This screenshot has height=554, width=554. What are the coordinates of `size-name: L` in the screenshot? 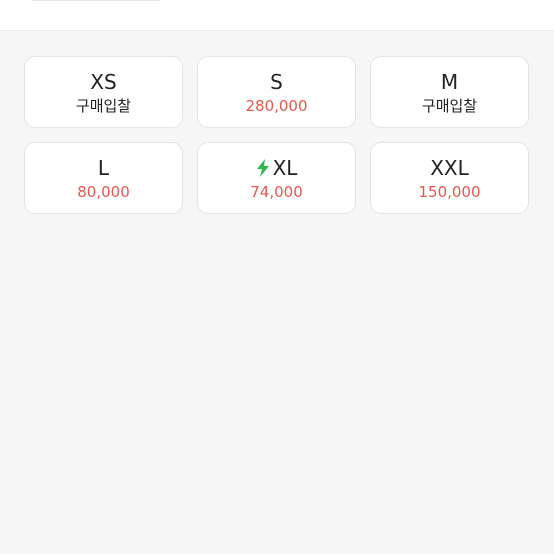 It's located at (103, 167).